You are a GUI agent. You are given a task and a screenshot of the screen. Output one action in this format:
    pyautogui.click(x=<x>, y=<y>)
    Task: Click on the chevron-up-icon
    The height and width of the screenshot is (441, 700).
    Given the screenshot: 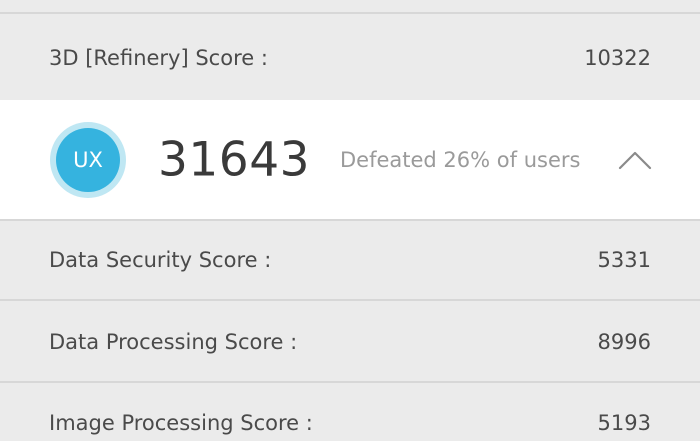 What is the action you would take?
    pyautogui.click(x=635, y=160)
    